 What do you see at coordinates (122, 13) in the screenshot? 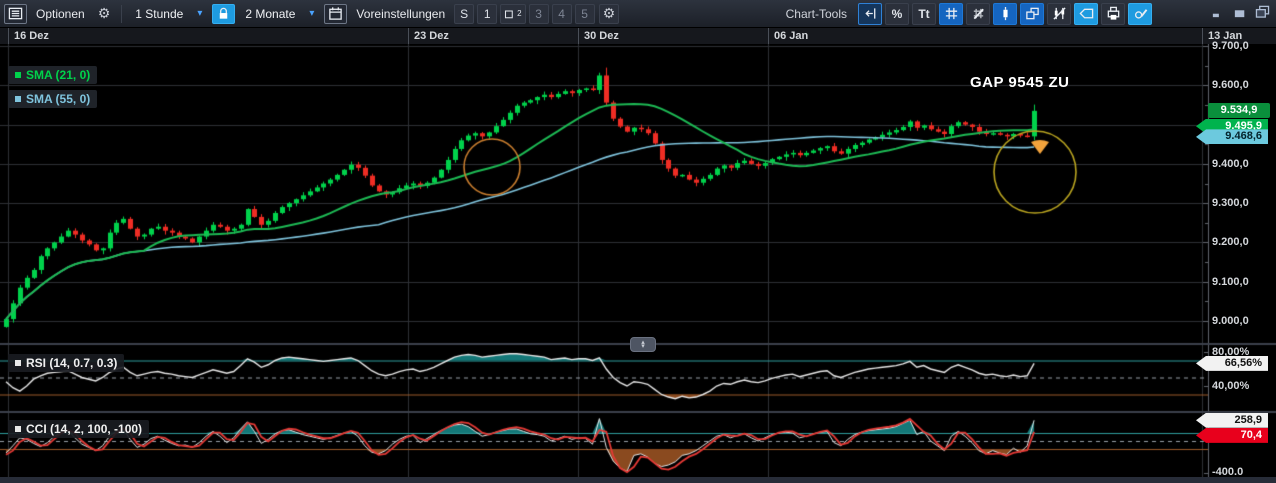
I see `separator` at bounding box center [122, 13].